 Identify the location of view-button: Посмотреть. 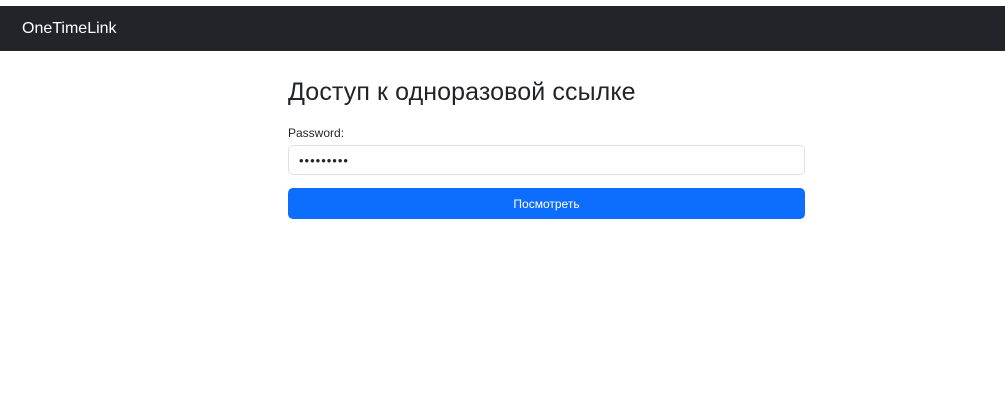
(546, 203).